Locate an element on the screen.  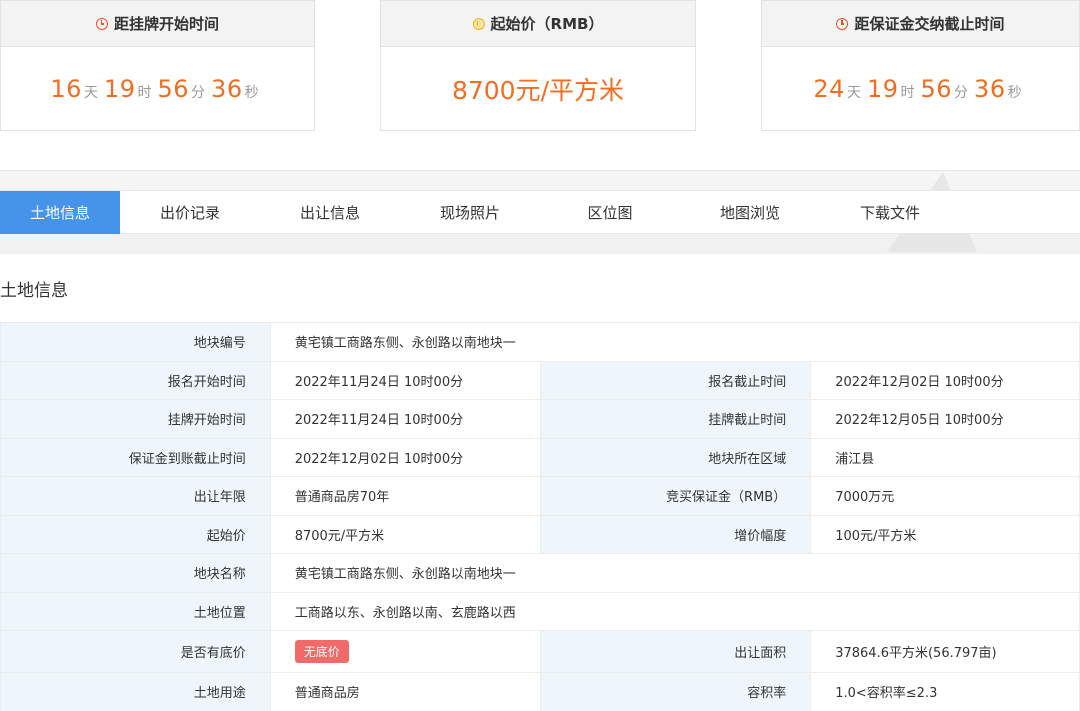
tab-map-browse: 地图浏览 is located at coordinates (750, 212).